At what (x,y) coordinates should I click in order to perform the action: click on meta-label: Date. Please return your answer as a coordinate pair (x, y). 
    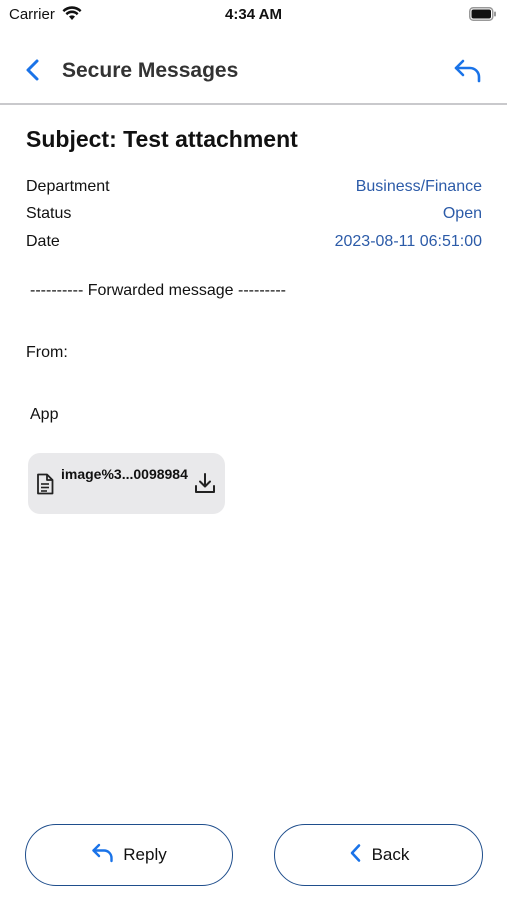
    Looking at the image, I should click on (43, 241).